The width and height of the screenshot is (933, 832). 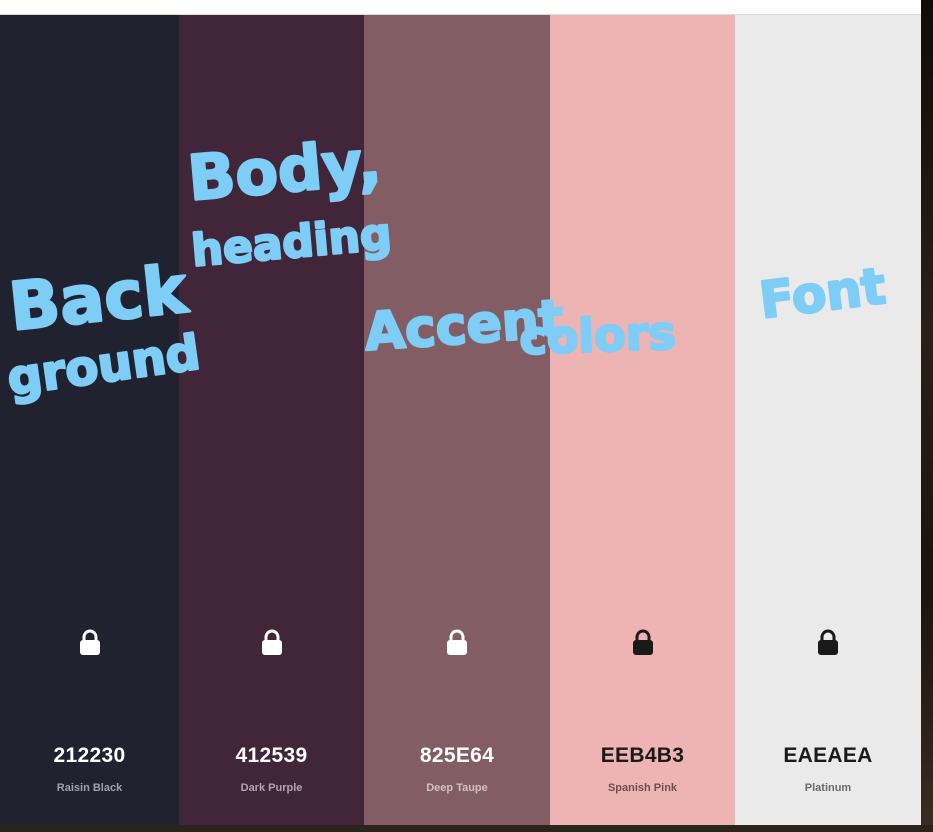 I want to click on swatch-hex-code: 212230, so click(x=89, y=756).